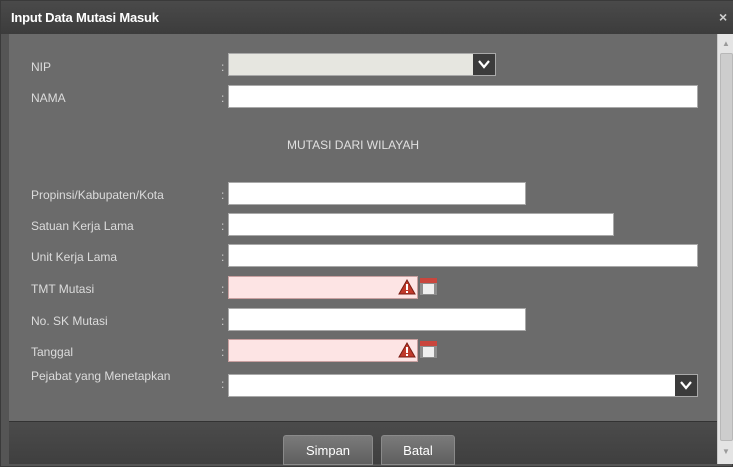  What do you see at coordinates (101, 376) in the screenshot?
I see `pejabat-label: Pejabat yang Menetapkan` at bounding box center [101, 376].